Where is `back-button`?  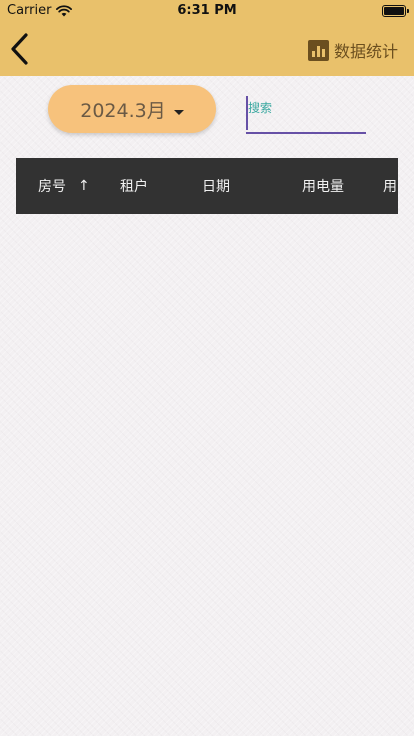 back-button is located at coordinates (21, 49).